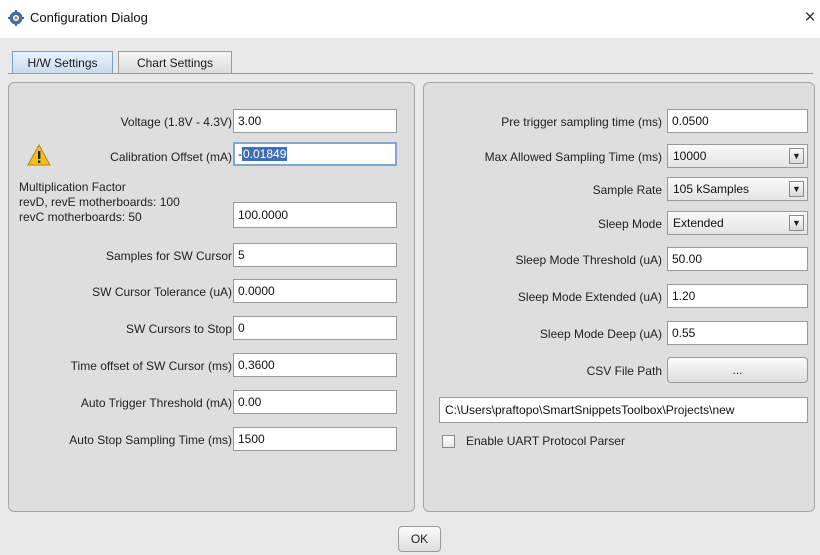 This screenshot has height=555, width=820. I want to click on sw-cursors-to-stop-field: 0, so click(315, 328).